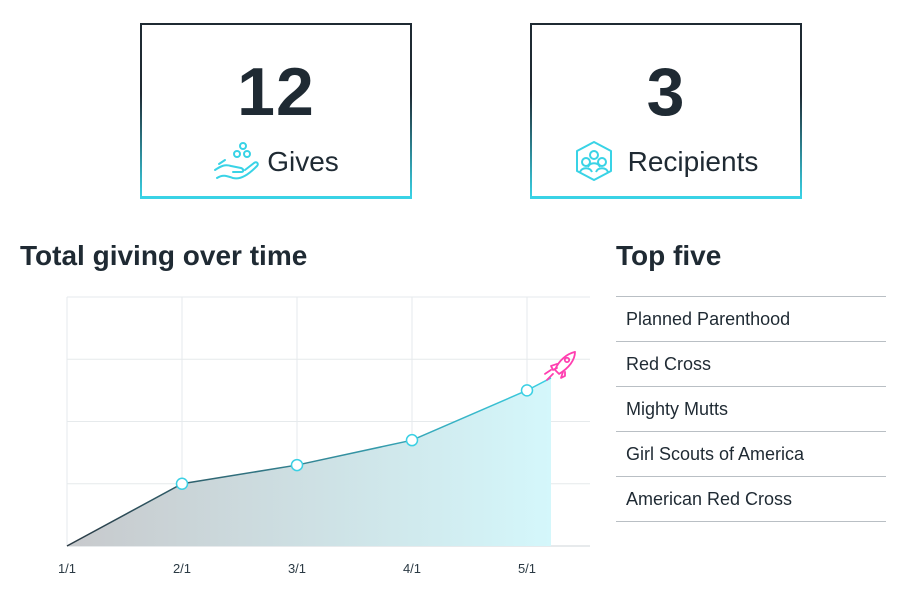 This screenshot has height=614, width=920. Describe the element at coordinates (751, 319) in the screenshot. I see `list-item: Planned Parenthood` at that location.